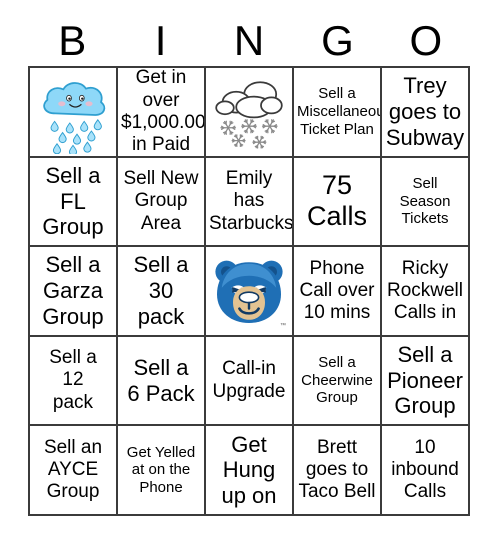 Image resolution: width=500 pixels, height=544 pixels. I want to click on bingo-cell: Brett goes to Taco Bell, so click(338, 471).